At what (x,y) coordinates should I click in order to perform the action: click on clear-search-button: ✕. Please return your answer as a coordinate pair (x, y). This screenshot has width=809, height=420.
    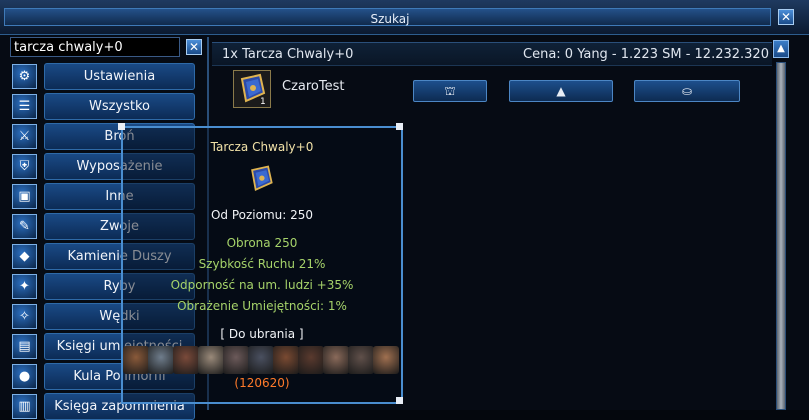
    Looking at the image, I should click on (194, 47).